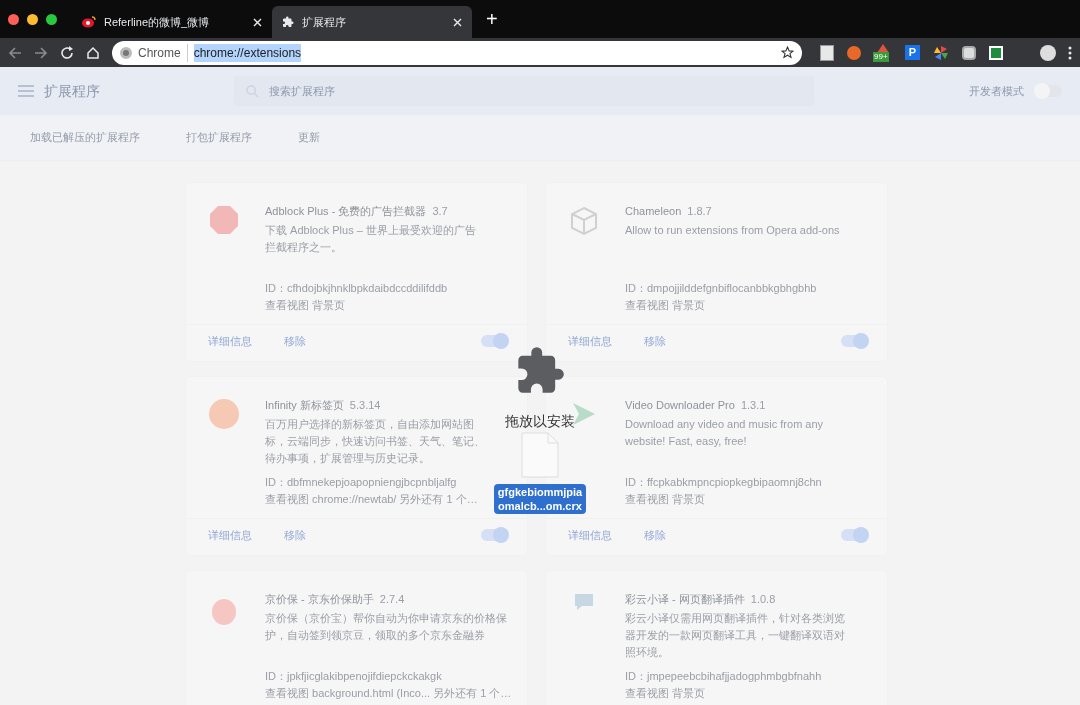  Describe the element at coordinates (126, 52) in the screenshot. I see `chrome-logo-icon` at that location.